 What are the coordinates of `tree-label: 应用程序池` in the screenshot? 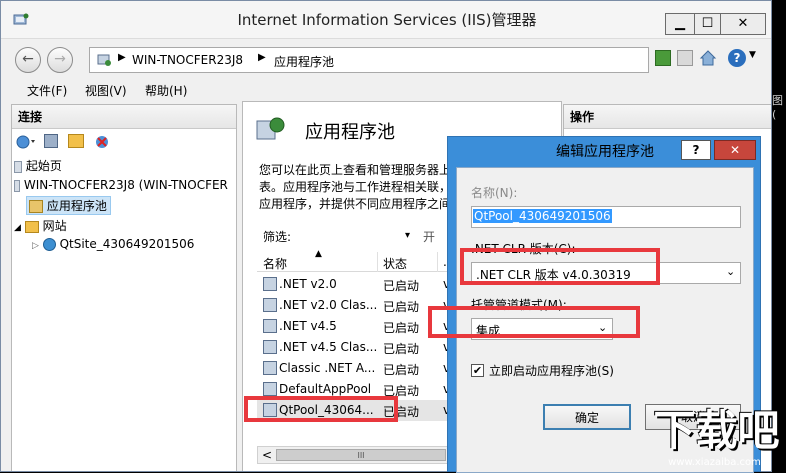 It's located at (76, 206).